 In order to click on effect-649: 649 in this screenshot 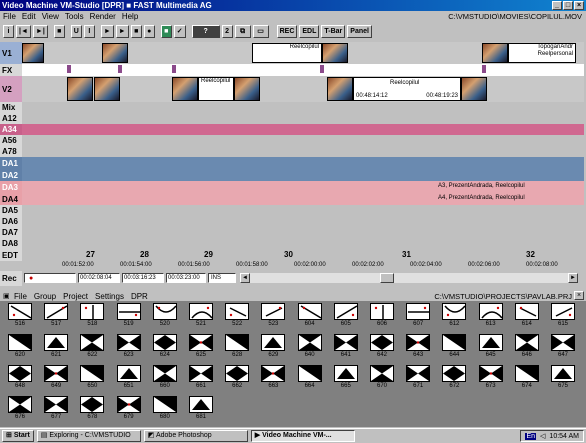, I will do `click(56, 377)`.